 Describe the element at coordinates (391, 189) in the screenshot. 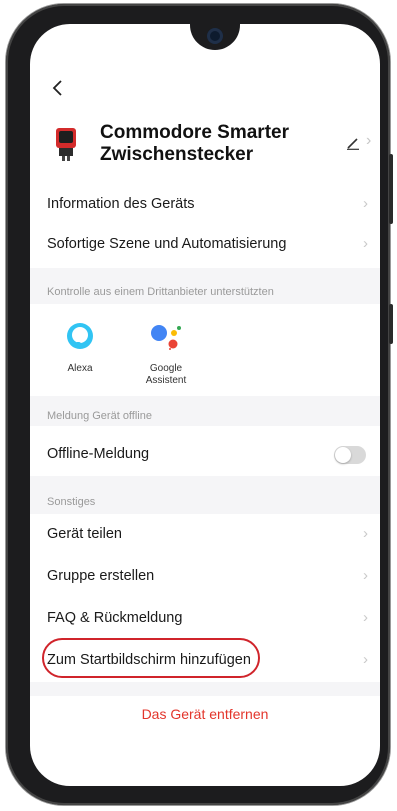

I see `volume-button` at that location.